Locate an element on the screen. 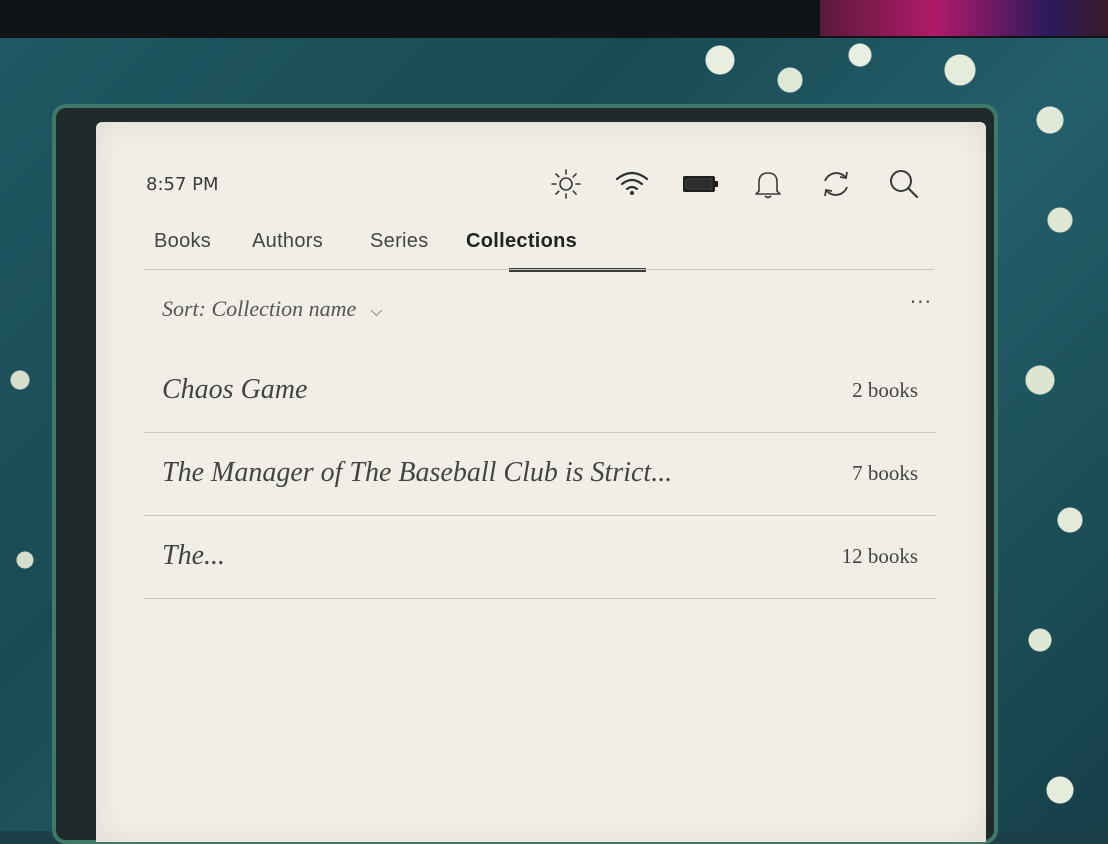 The width and height of the screenshot is (1108, 844). tab-books: Books is located at coordinates (182, 239).